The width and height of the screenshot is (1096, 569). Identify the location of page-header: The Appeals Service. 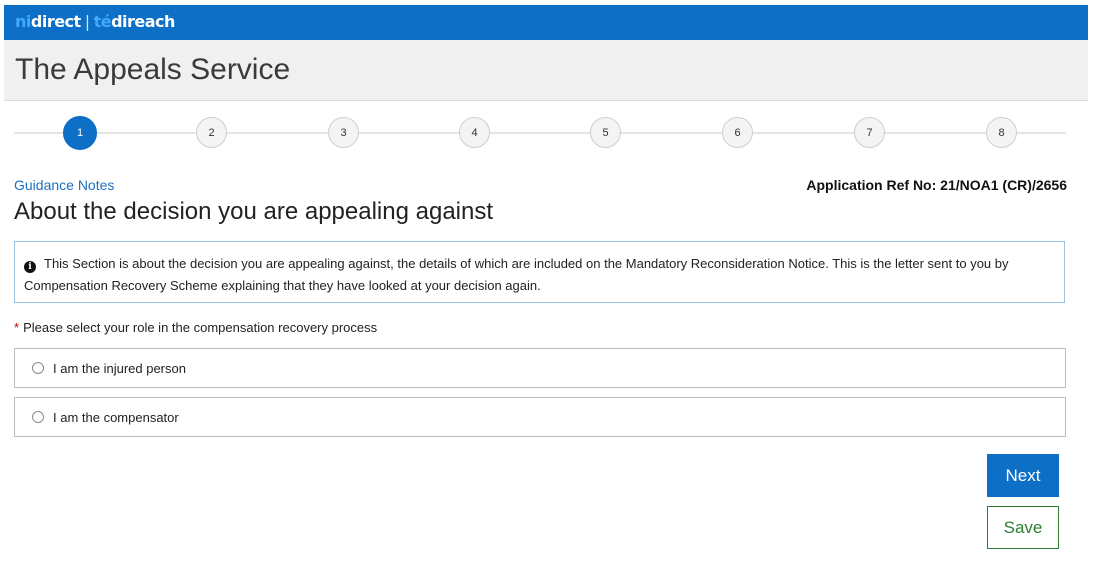
(546, 70).